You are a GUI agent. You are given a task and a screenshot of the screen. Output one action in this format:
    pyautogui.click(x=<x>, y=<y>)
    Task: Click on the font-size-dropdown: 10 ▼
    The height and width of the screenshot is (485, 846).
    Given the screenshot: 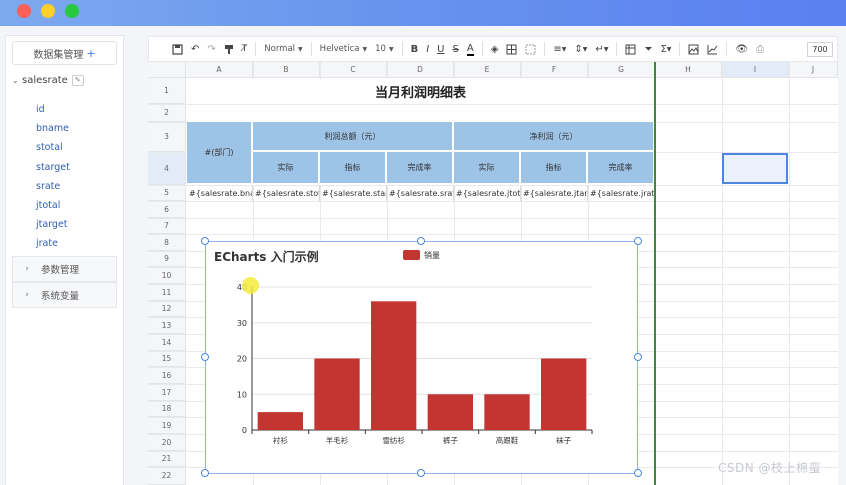 What is the action you would take?
    pyautogui.click(x=384, y=49)
    